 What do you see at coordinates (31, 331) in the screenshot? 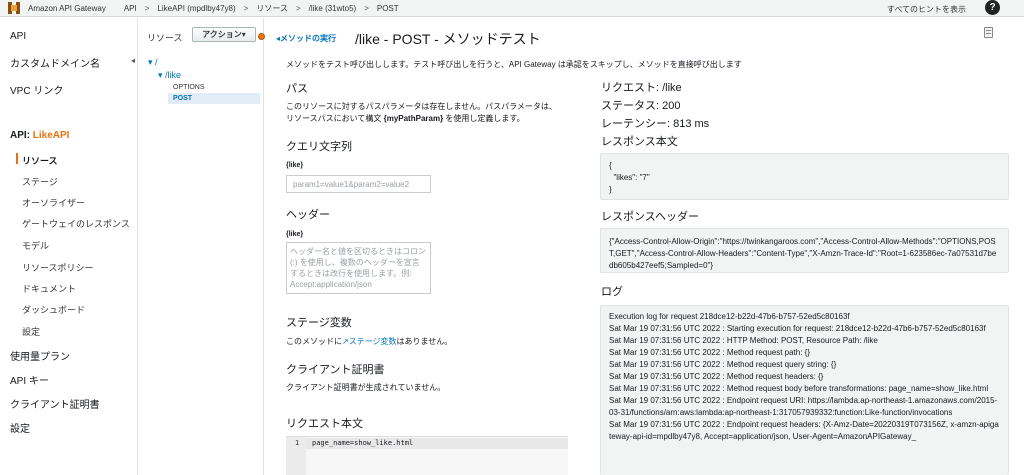
I see `nav-api-settings: 設定` at bounding box center [31, 331].